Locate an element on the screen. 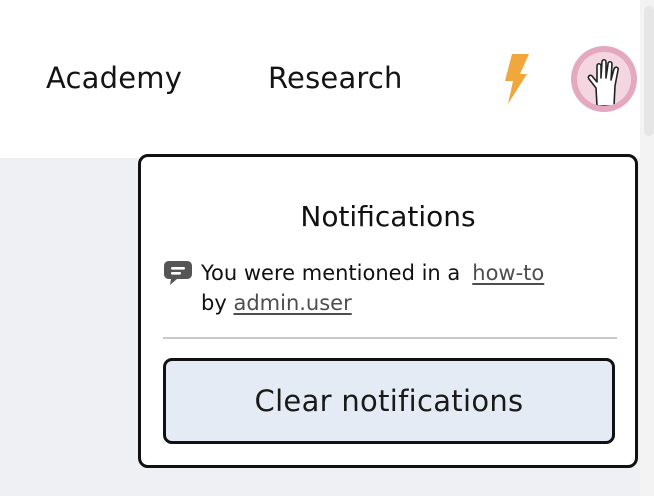 This screenshot has height=496, width=654. raised-hand-icon is located at coordinates (604, 79).